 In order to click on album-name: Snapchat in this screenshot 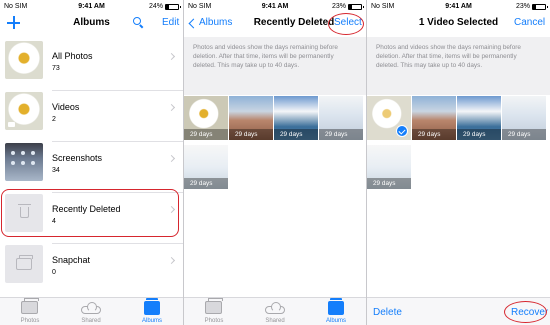, I will do `click(71, 260)`.